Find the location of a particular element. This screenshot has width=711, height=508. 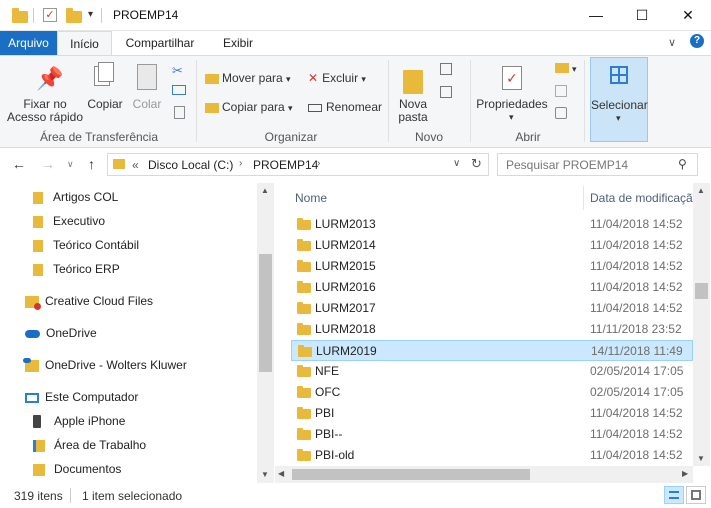

column-header-name: Nome is located at coordinates (311, 198).